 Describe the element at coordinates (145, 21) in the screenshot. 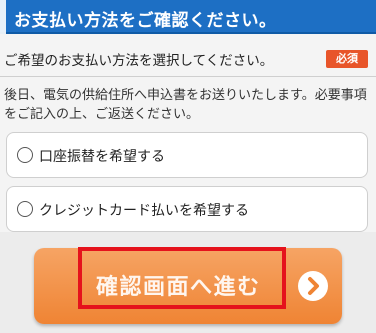

I see `section-title: お支払い方法をご確認ください。` at that location.